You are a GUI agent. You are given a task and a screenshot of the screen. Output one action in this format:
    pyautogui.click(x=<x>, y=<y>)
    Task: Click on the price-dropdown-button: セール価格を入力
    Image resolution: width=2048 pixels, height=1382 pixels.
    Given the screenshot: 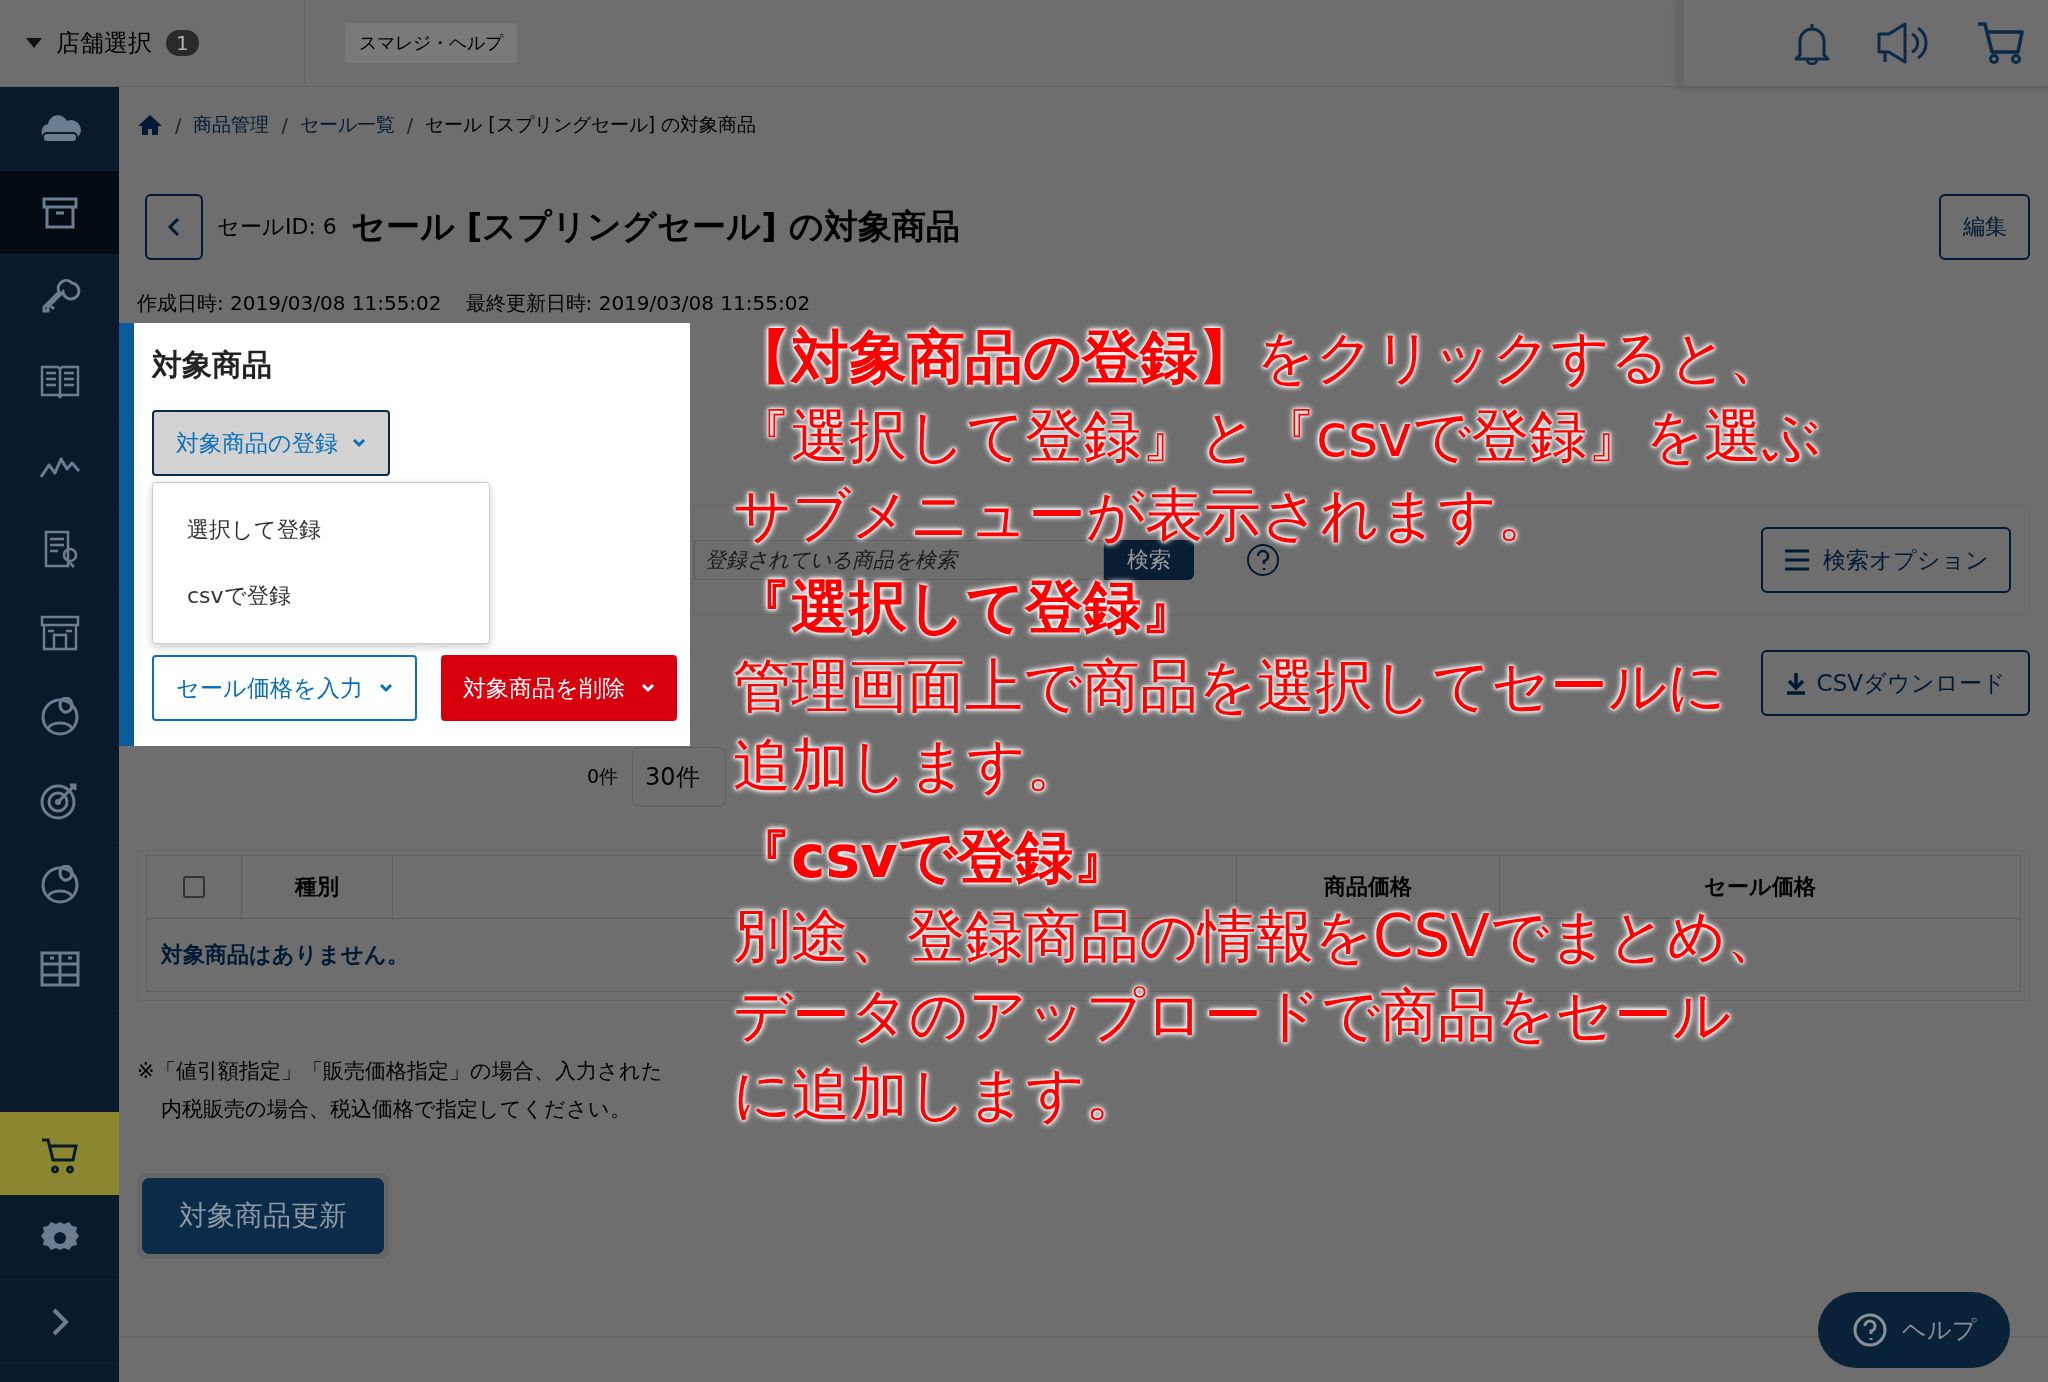 What is the action you would take?
    pyautogui.click(x=284, y=688)
    